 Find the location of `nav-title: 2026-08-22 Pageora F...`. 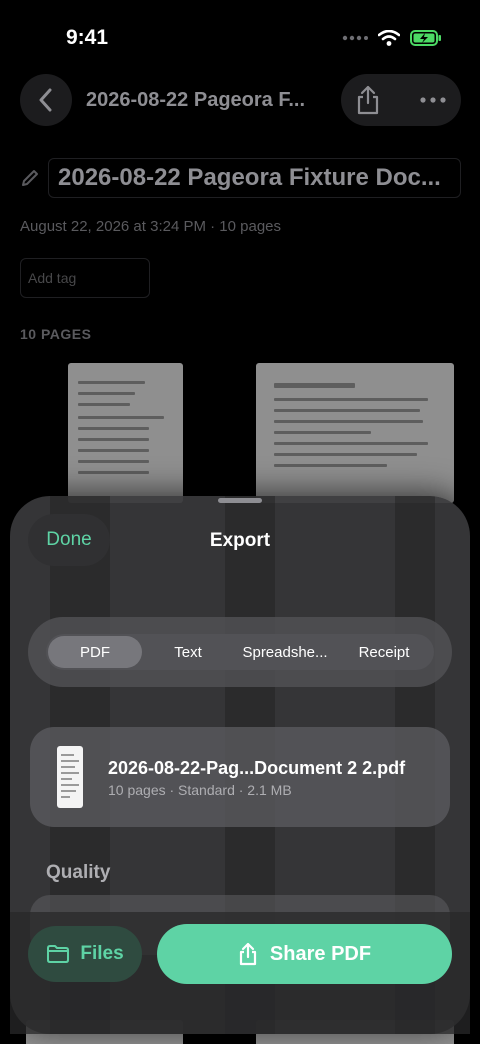

nav-title: 2026-08-22 Pageora F... is located at coordinates (196, 100).